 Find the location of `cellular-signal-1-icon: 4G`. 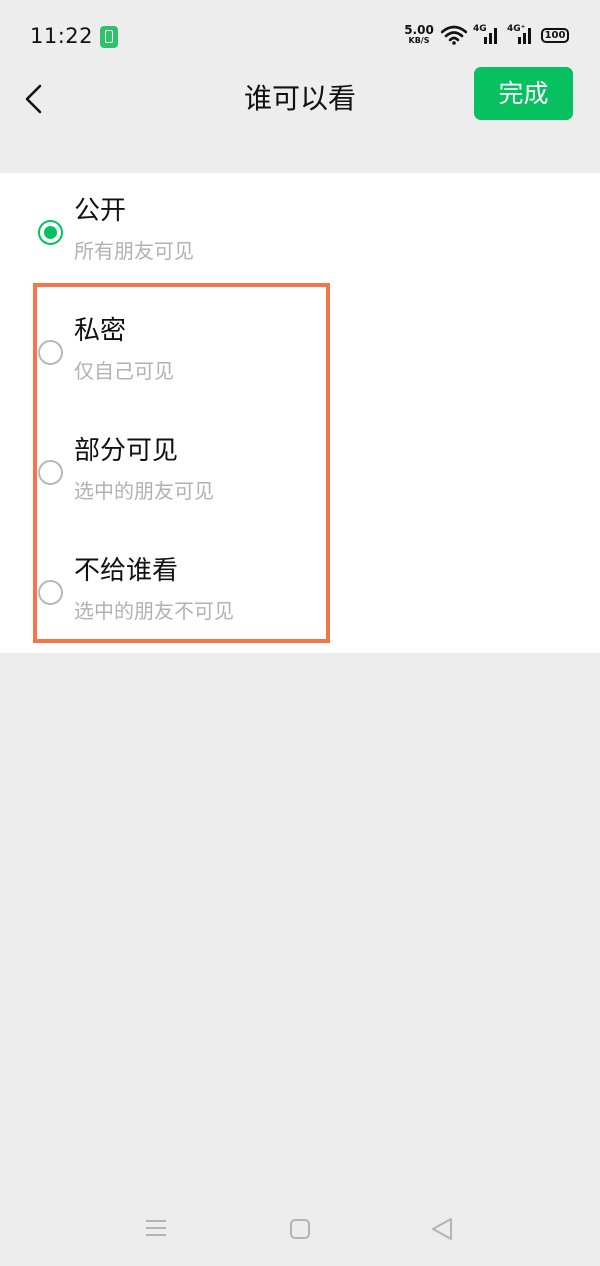

cellular-signal-1-icon: 4G is located at coordinates (486, 35).